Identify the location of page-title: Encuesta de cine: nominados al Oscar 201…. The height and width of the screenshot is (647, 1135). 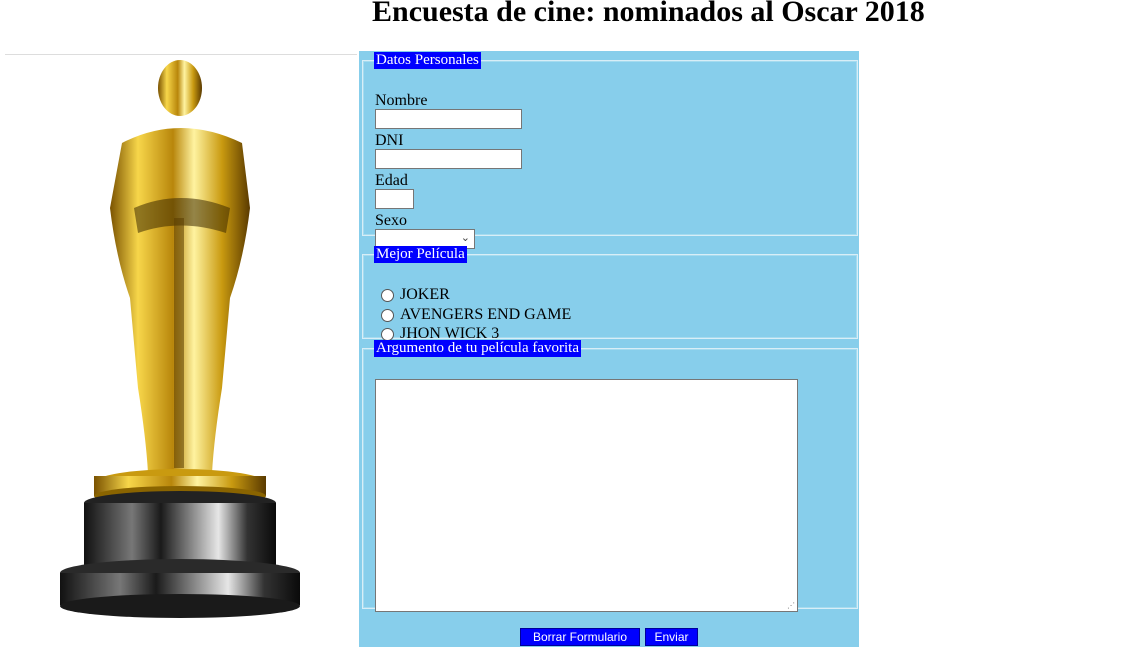
(648, 14).